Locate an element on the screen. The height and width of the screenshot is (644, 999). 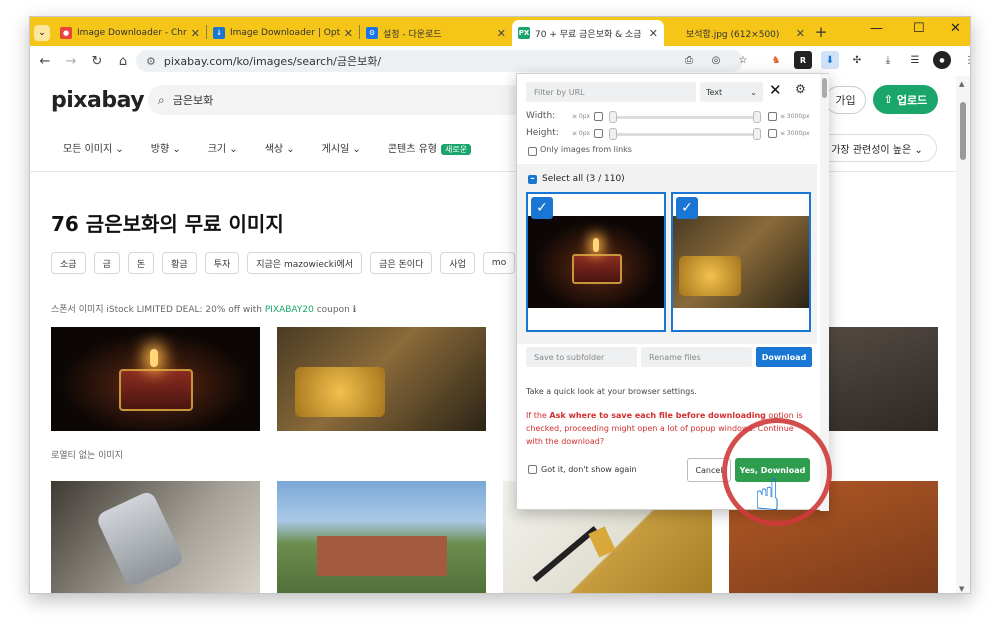
new-tab-button: + is located at coordinates (821, 32).